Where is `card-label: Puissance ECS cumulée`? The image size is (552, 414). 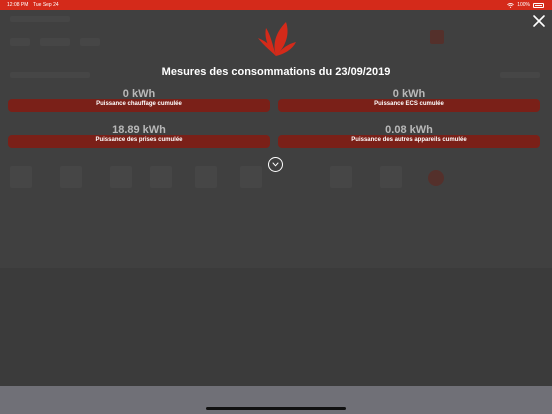
card-label: Puissance ECS cumulée is located at coordinates (409, 104).